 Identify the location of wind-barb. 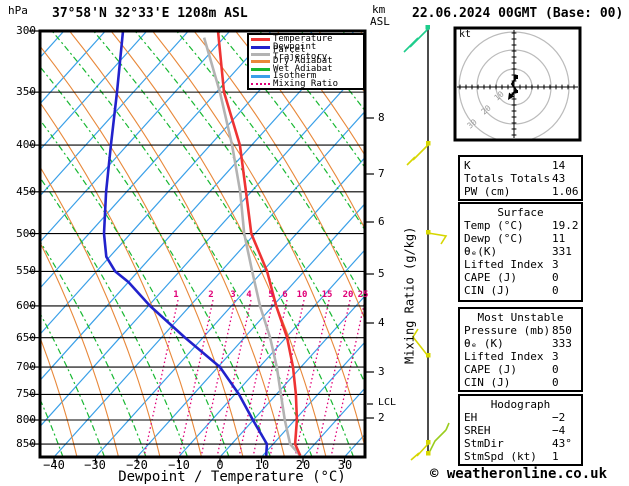
(418, 153).